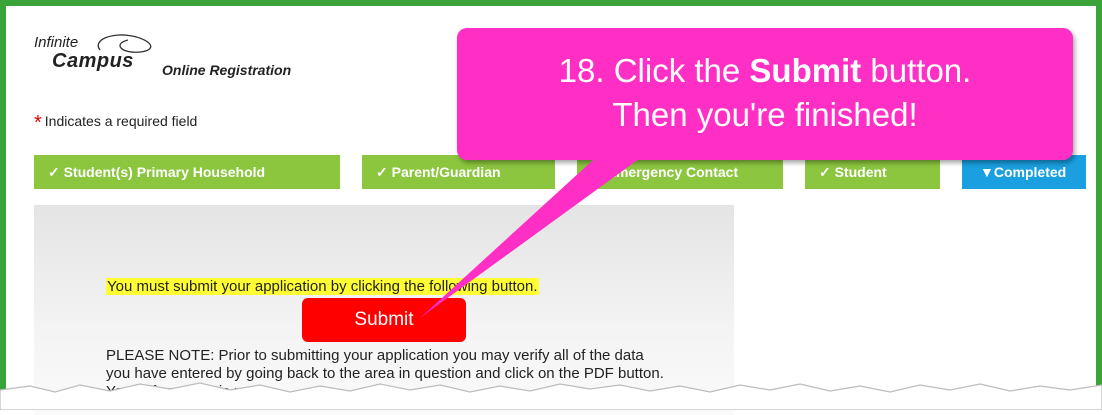 The height and width of the screenshot is (415, 1102). Describe the element at coordinates (551, 396) in the screenshot. I see `torn-edge` at that location.